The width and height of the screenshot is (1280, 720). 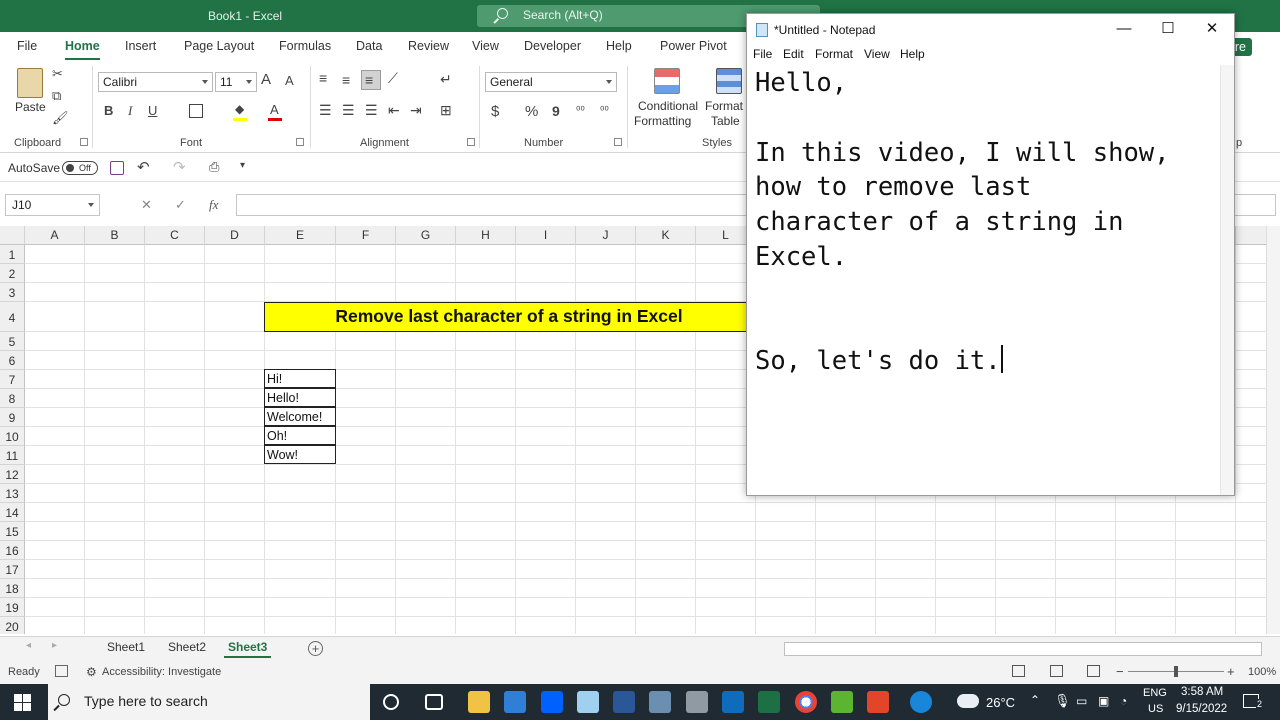 I want to click on sheet-tab-2: Sheet2, so click(x=187, y=647).